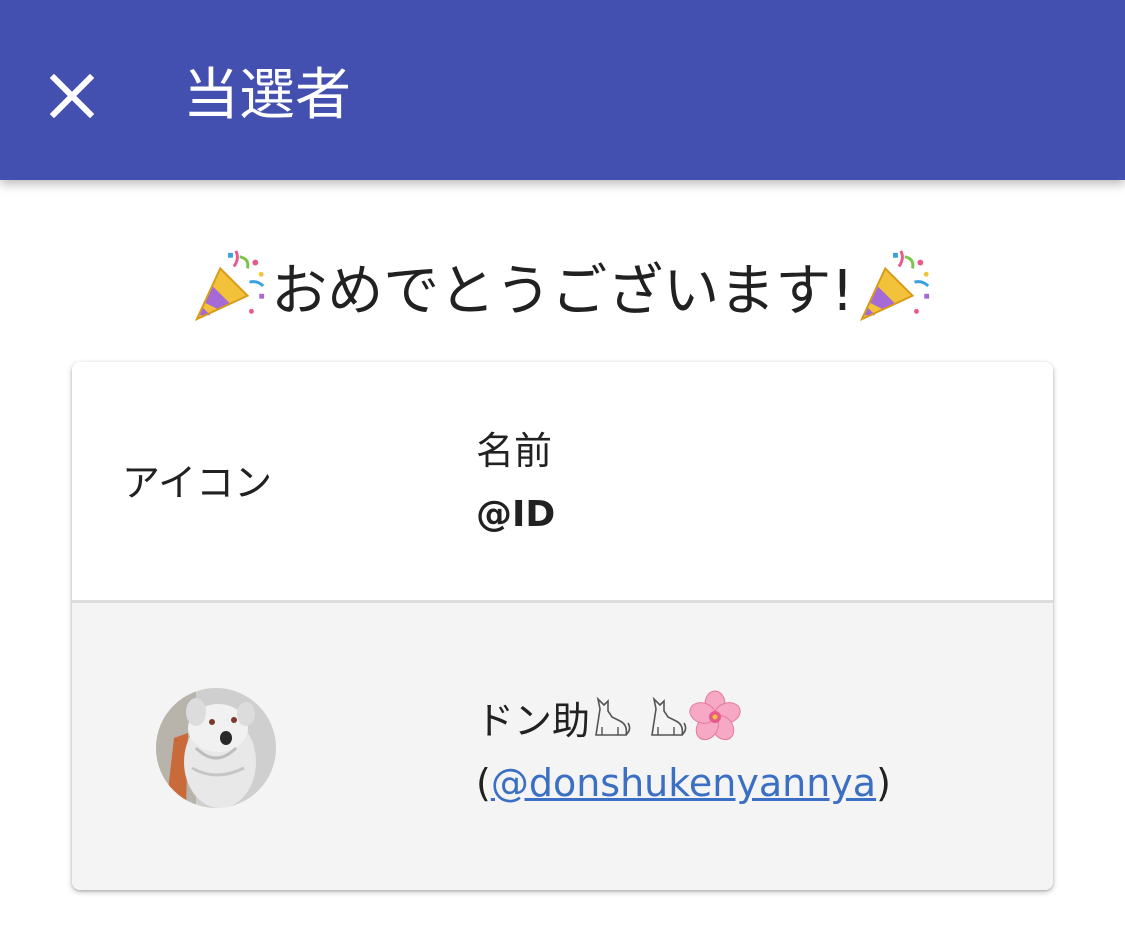 The image size is (1125, 946). Describe the element at coordinates (533, 720) in the screenshot. I see `winner-name-text: ドン助` at that location.